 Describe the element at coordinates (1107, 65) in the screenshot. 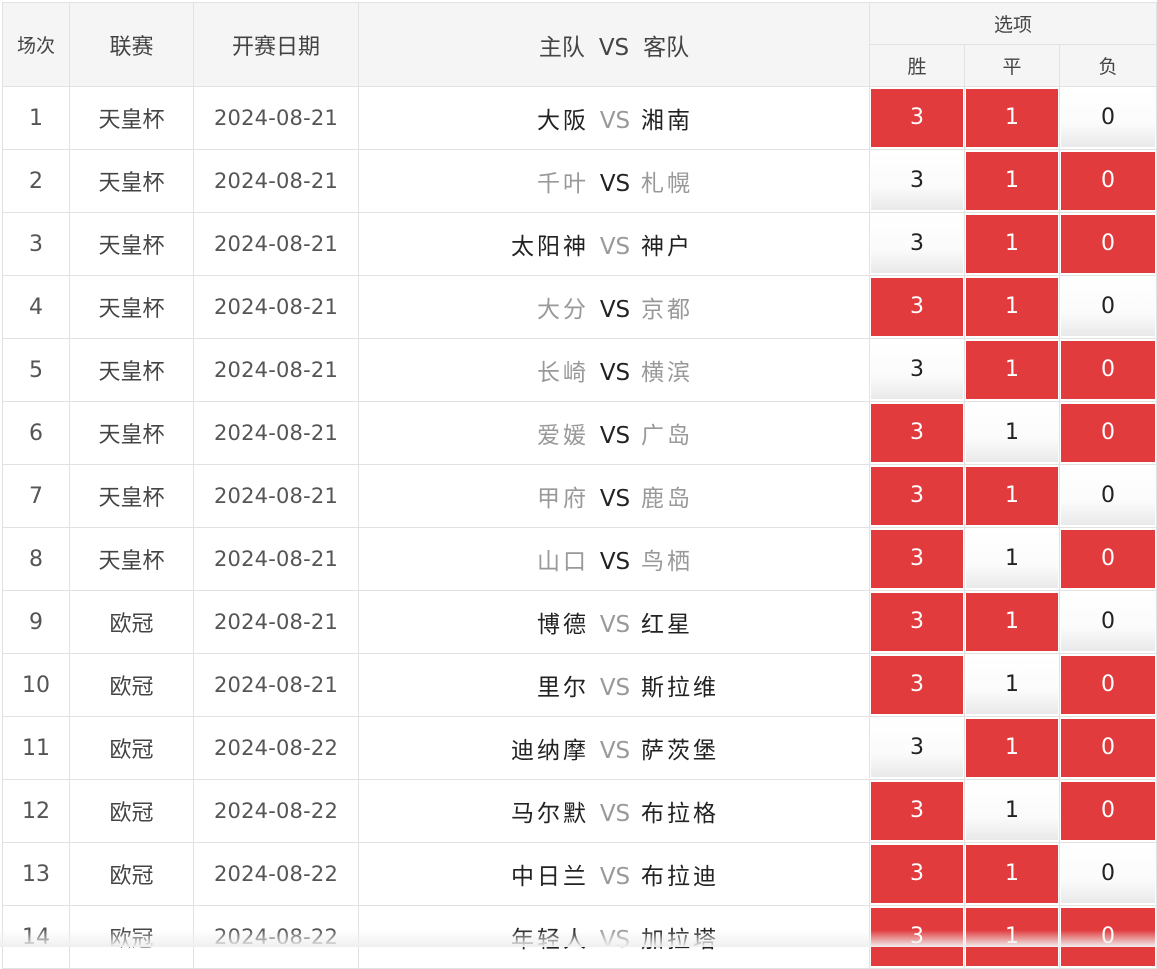

I see `header-lose: 负` at that location.